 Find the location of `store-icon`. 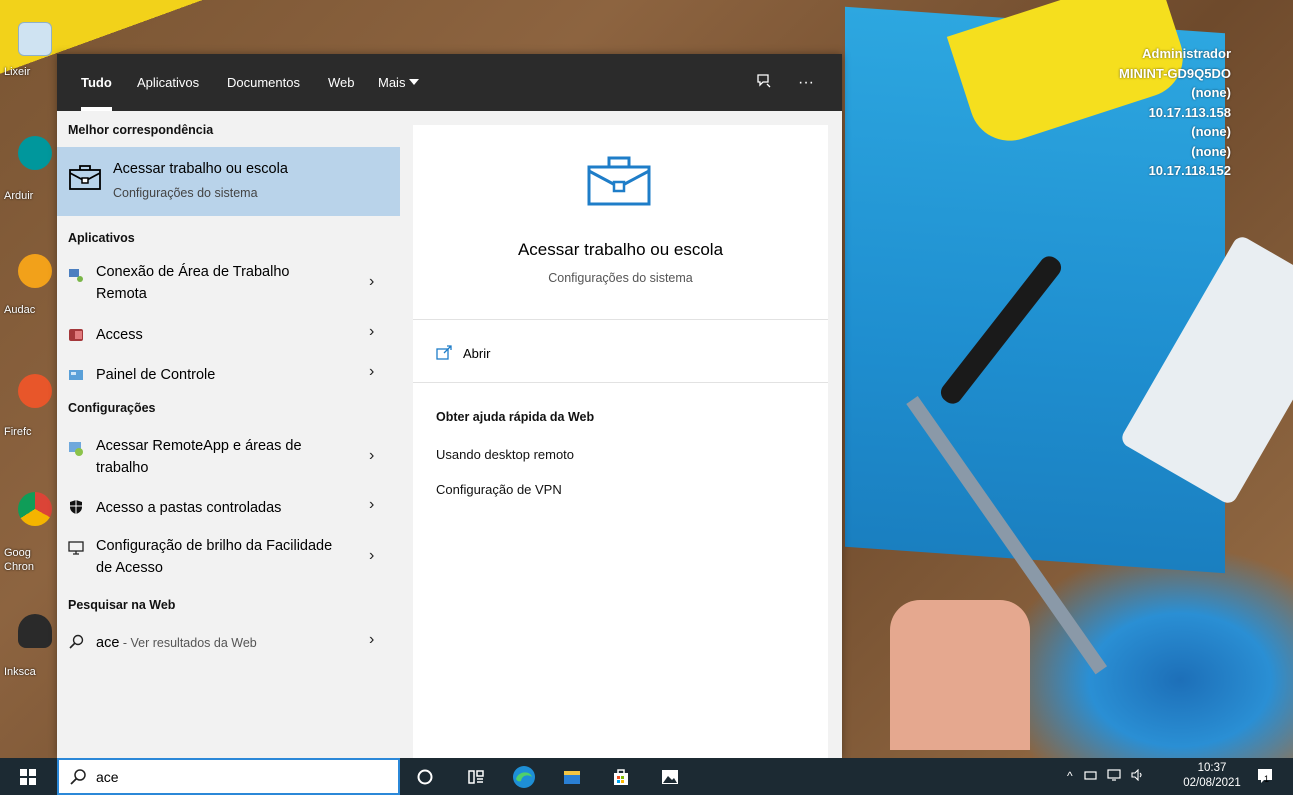

store-icon is located at coordinates (621, 777).